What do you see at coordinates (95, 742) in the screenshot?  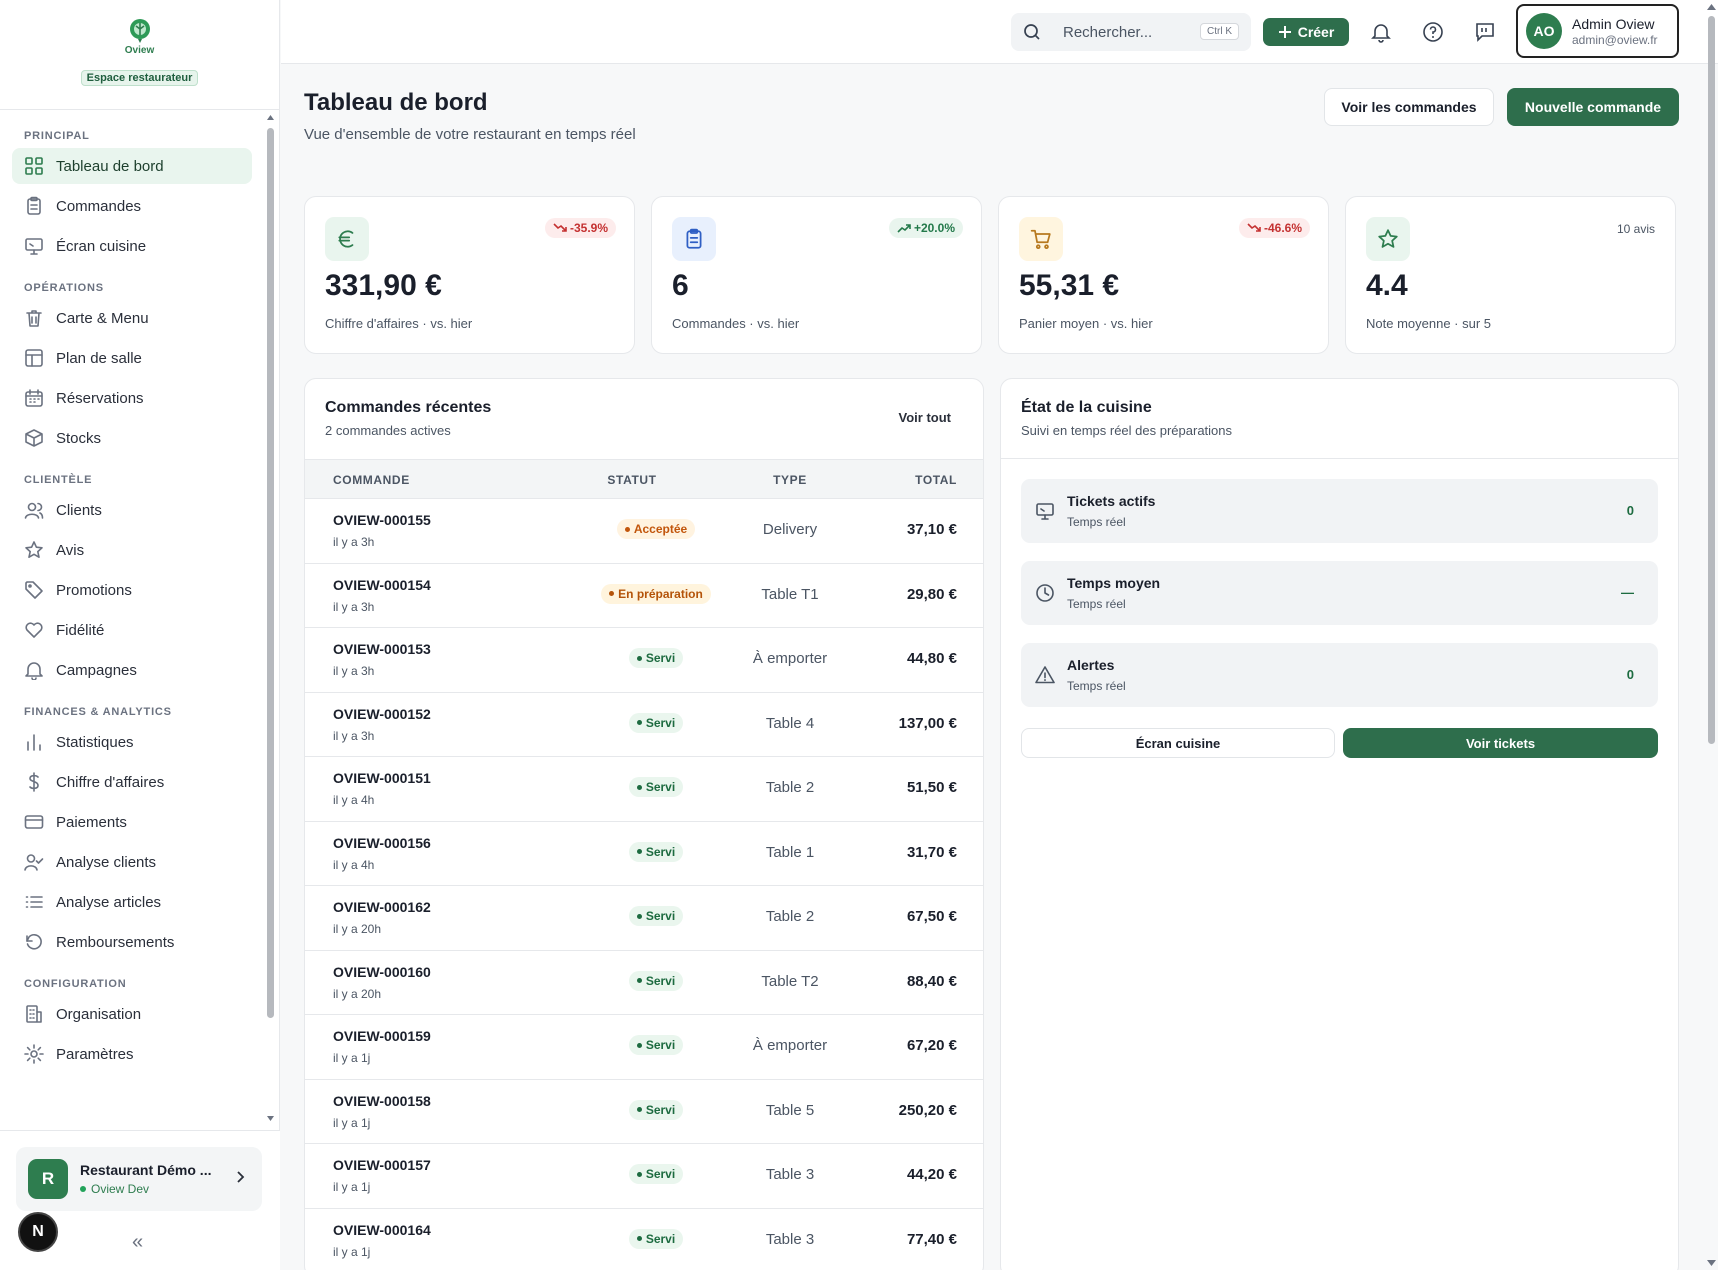 I see `sidebar-item-label: Statistiques` at bounding box center [95, 742].